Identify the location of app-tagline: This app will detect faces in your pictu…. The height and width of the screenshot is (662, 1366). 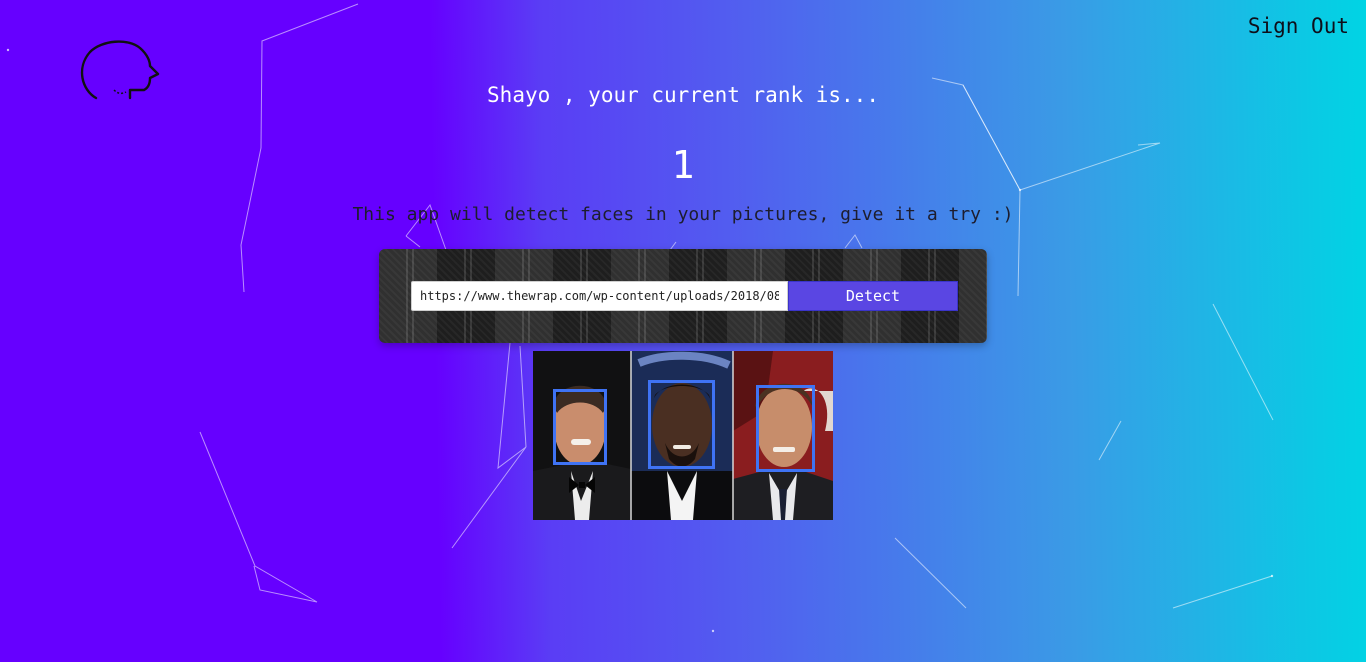
(683, 214).